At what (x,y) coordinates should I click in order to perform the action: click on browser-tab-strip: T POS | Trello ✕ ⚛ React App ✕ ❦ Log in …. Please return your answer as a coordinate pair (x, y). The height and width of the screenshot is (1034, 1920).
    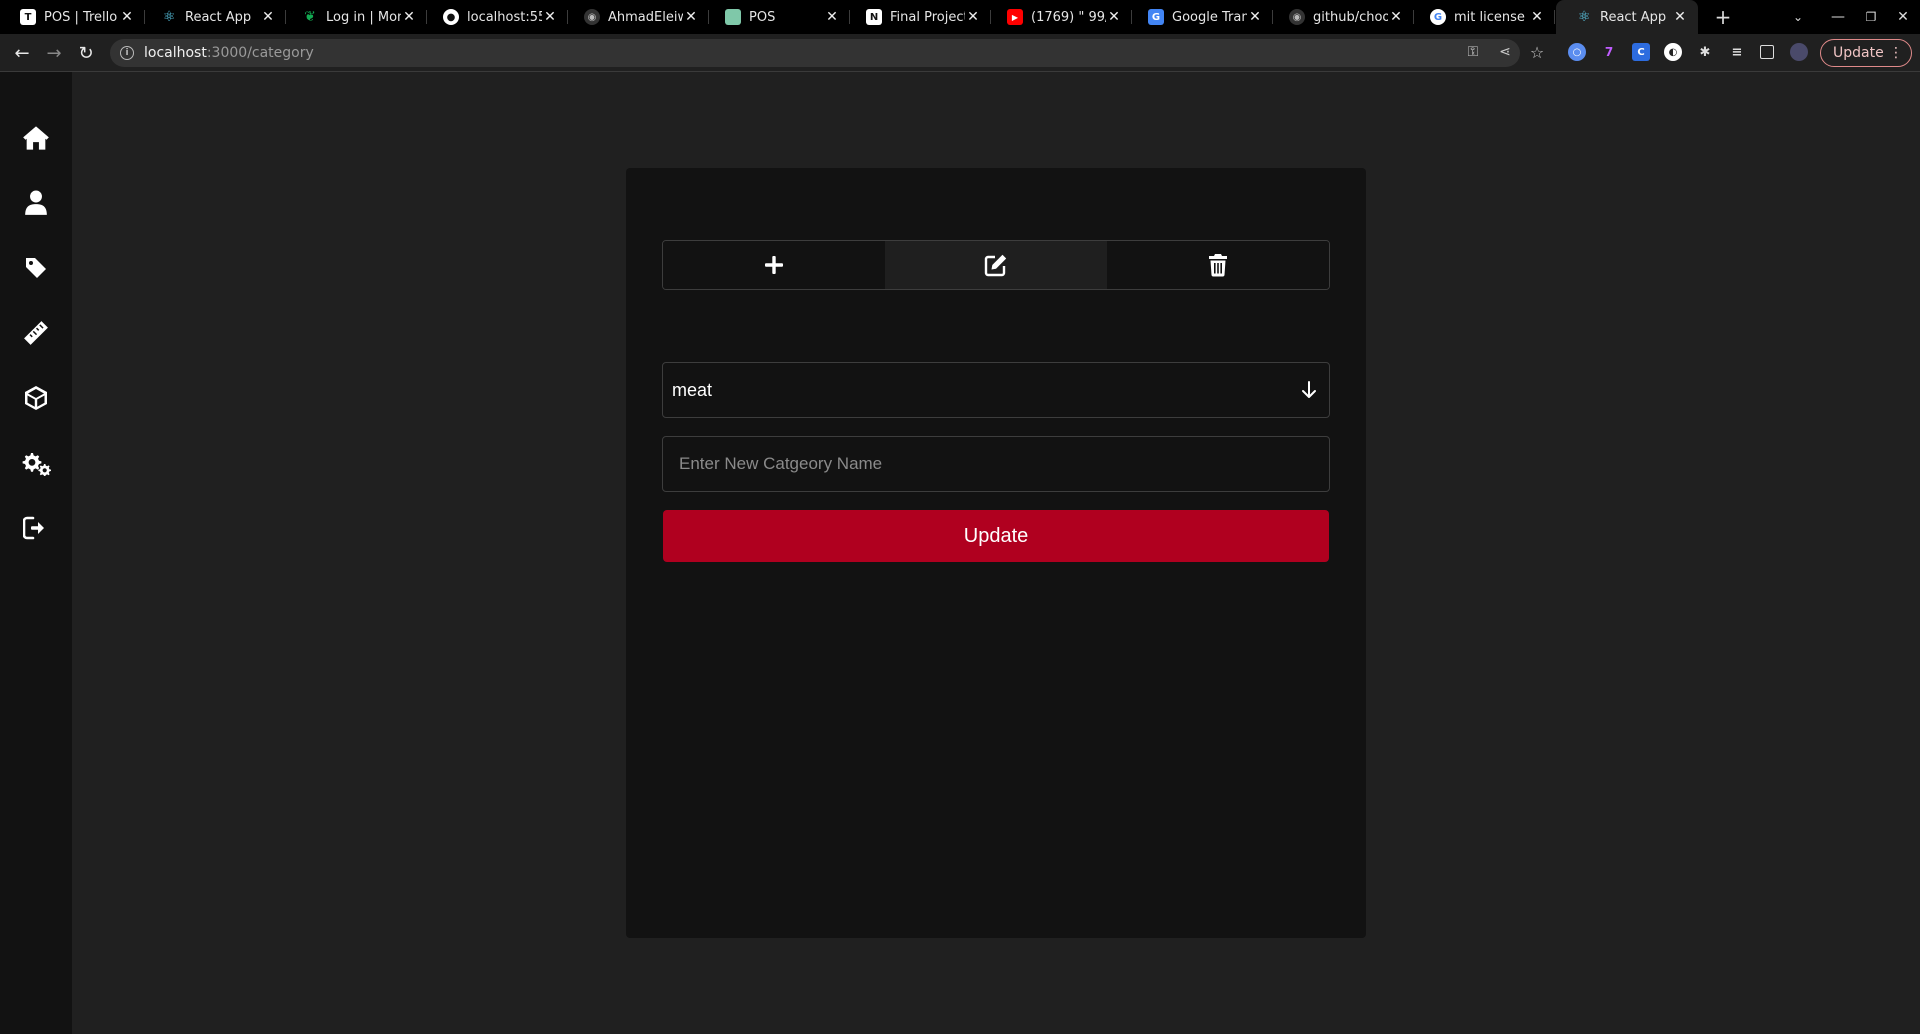
    Looking at the image, I should click on (960, 17).